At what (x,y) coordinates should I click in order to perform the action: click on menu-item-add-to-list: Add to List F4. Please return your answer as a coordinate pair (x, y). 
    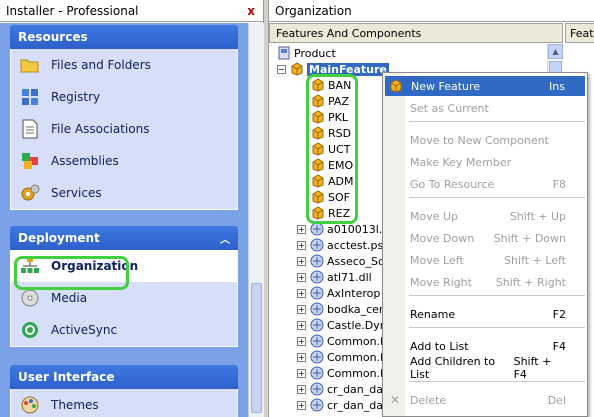
    Looking at the image, I should click on (485, 346).